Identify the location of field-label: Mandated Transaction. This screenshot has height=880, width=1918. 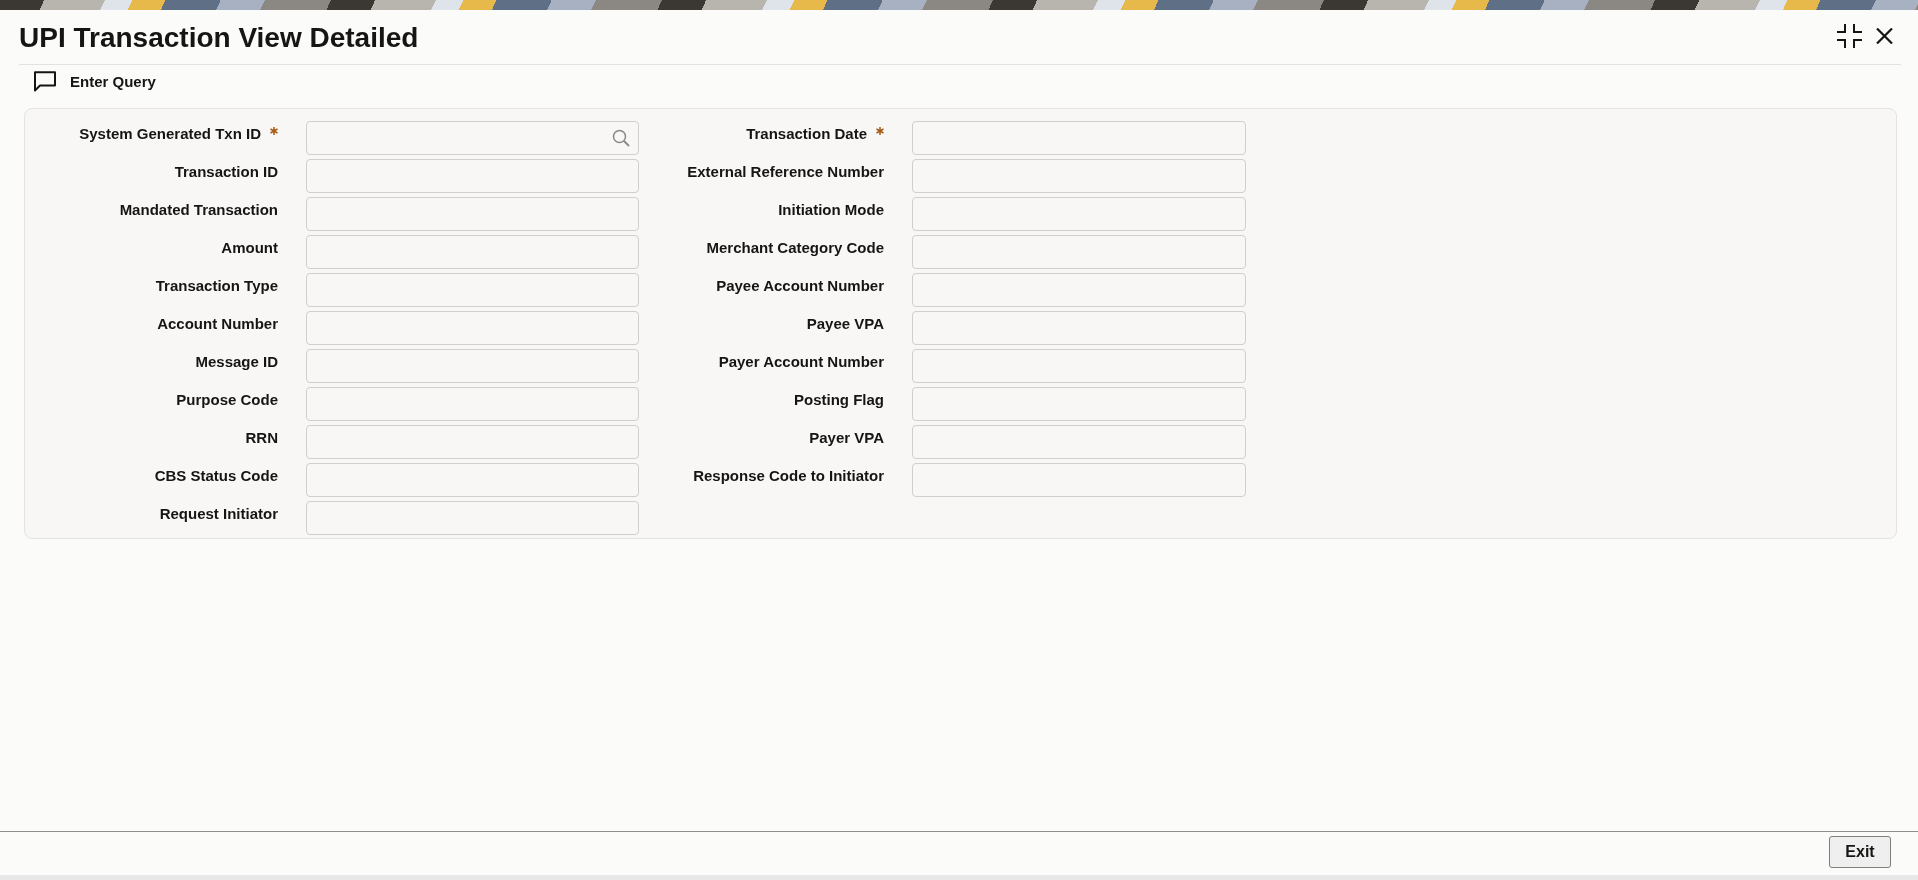
(198, 210).